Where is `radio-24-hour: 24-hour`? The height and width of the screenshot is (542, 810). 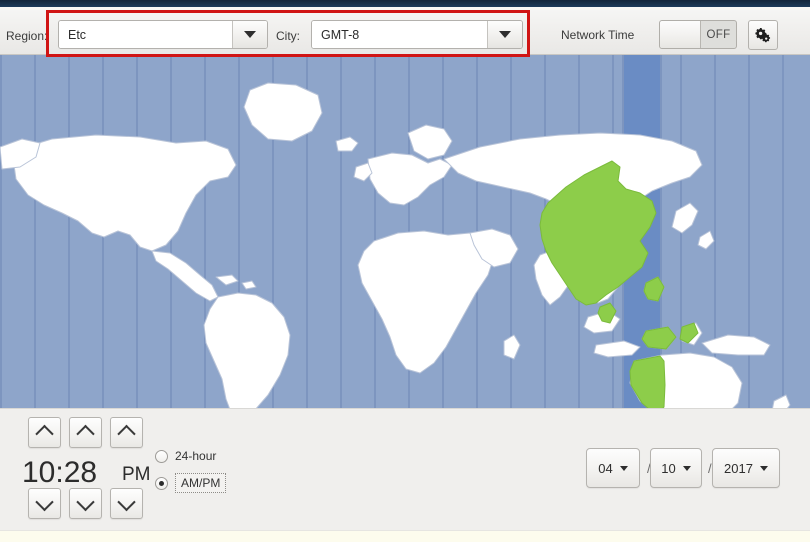
radio-24-hour: 24-hour is located at coordinates (185, 456).